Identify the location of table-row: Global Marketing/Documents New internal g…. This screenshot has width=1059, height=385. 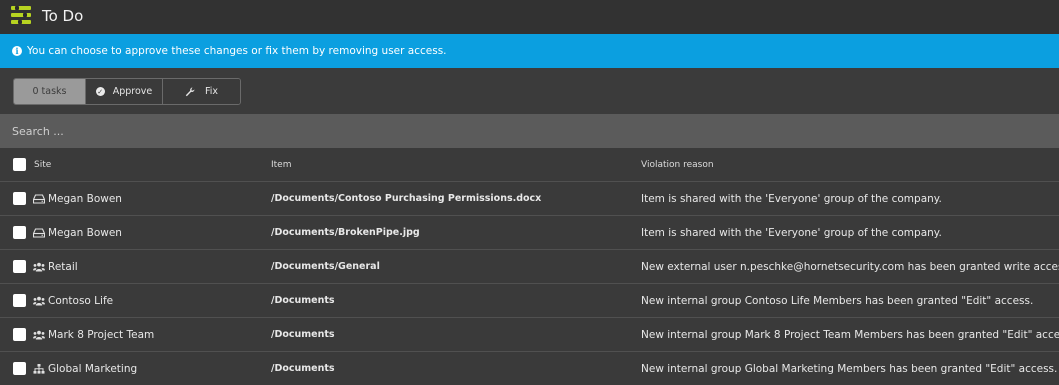
(529, 368).